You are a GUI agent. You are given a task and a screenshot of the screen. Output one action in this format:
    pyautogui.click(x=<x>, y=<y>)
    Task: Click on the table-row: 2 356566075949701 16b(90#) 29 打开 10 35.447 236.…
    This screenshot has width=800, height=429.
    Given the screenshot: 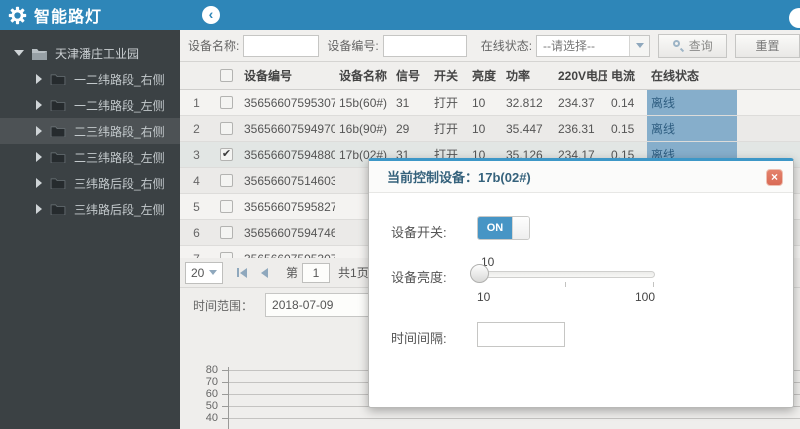 What is the action you would take?
    pyautogui.click(x=490, y=129)
    